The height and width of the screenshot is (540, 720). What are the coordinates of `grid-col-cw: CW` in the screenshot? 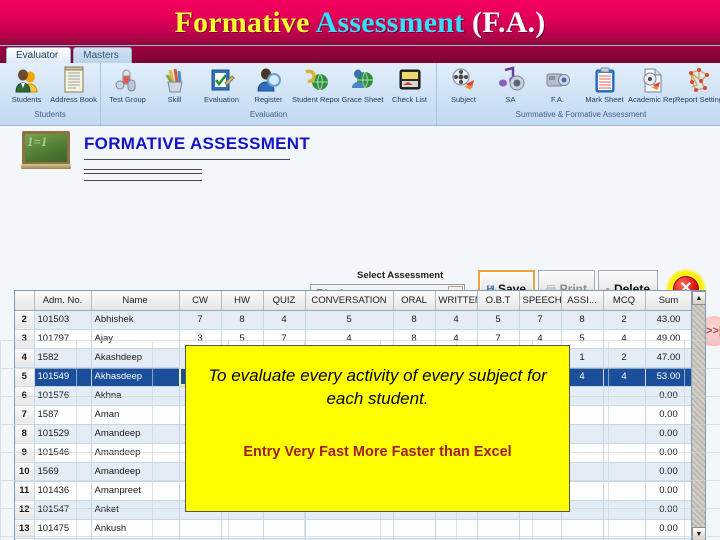 It's located at (200, 301).